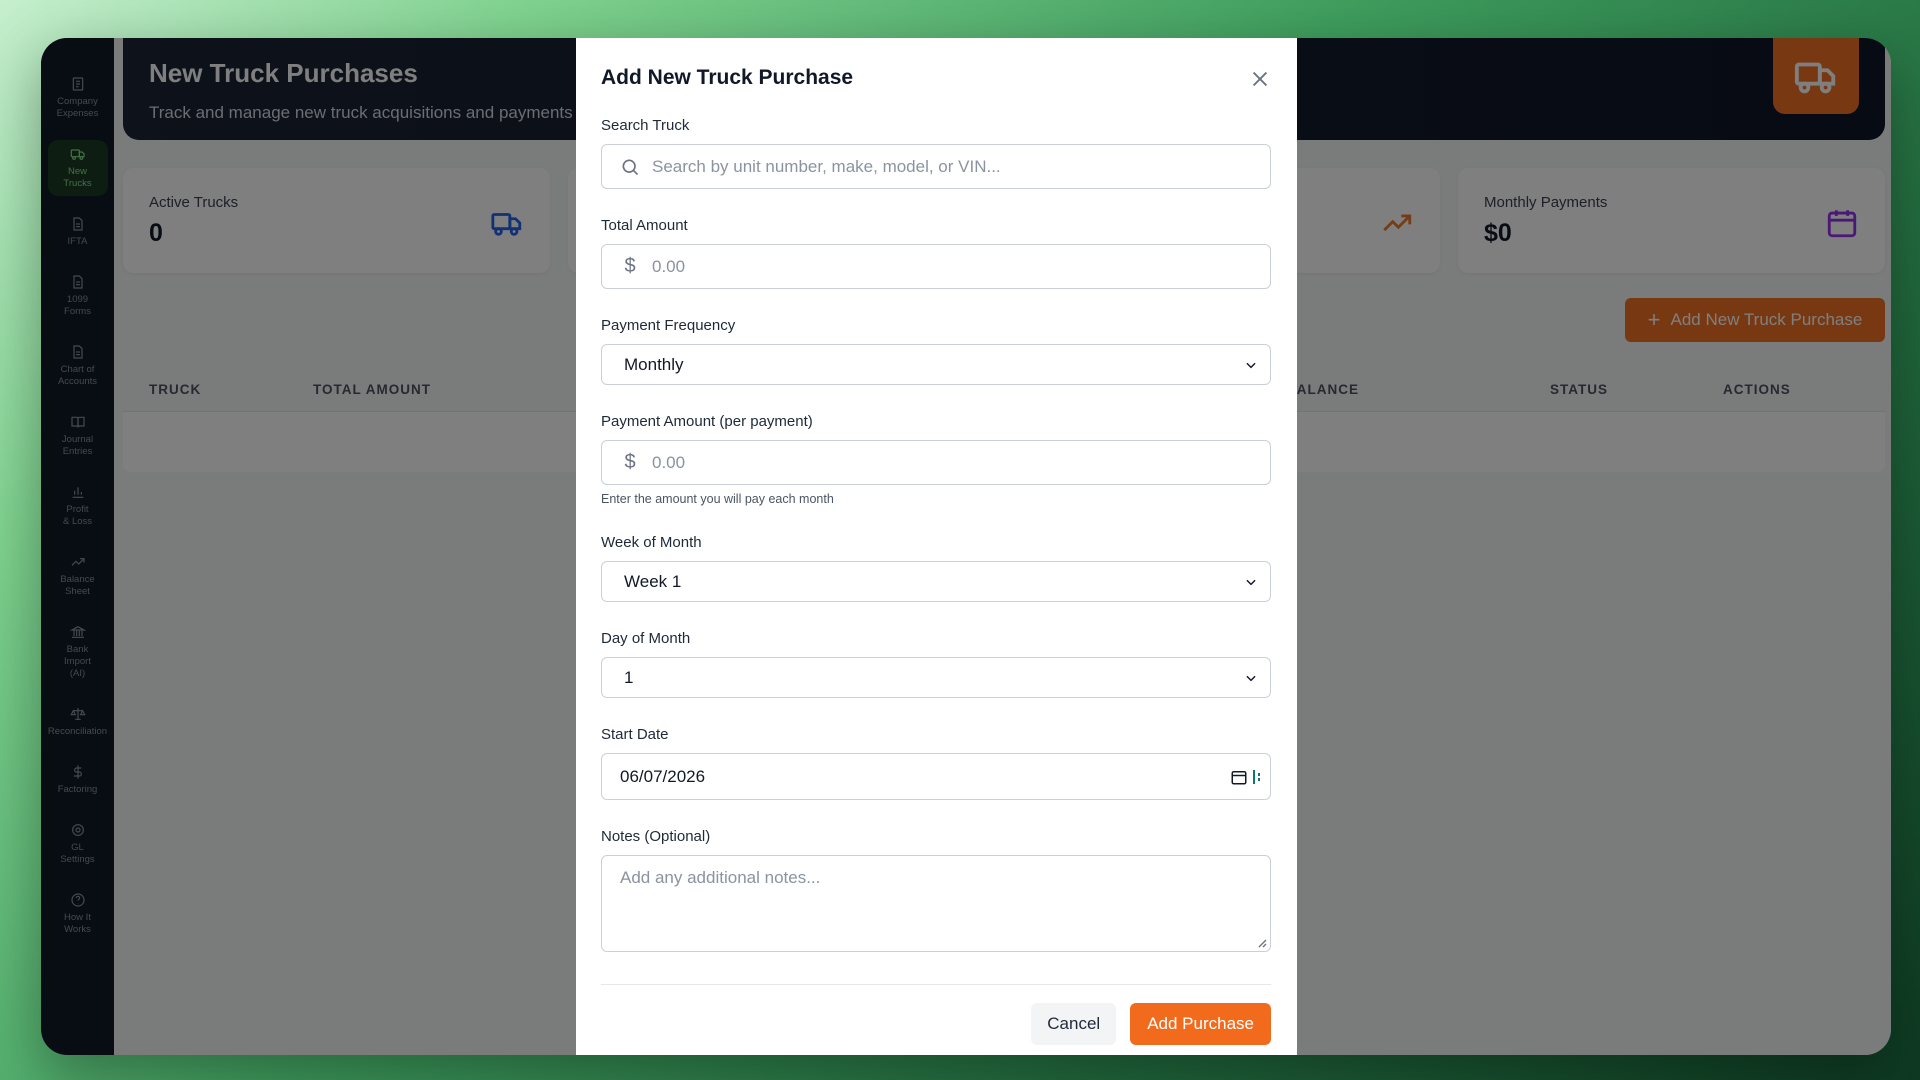 Image resolution: width=1920 pixels, height=1080 pixels. I want to click on total-amount-input, so click(952, 266).